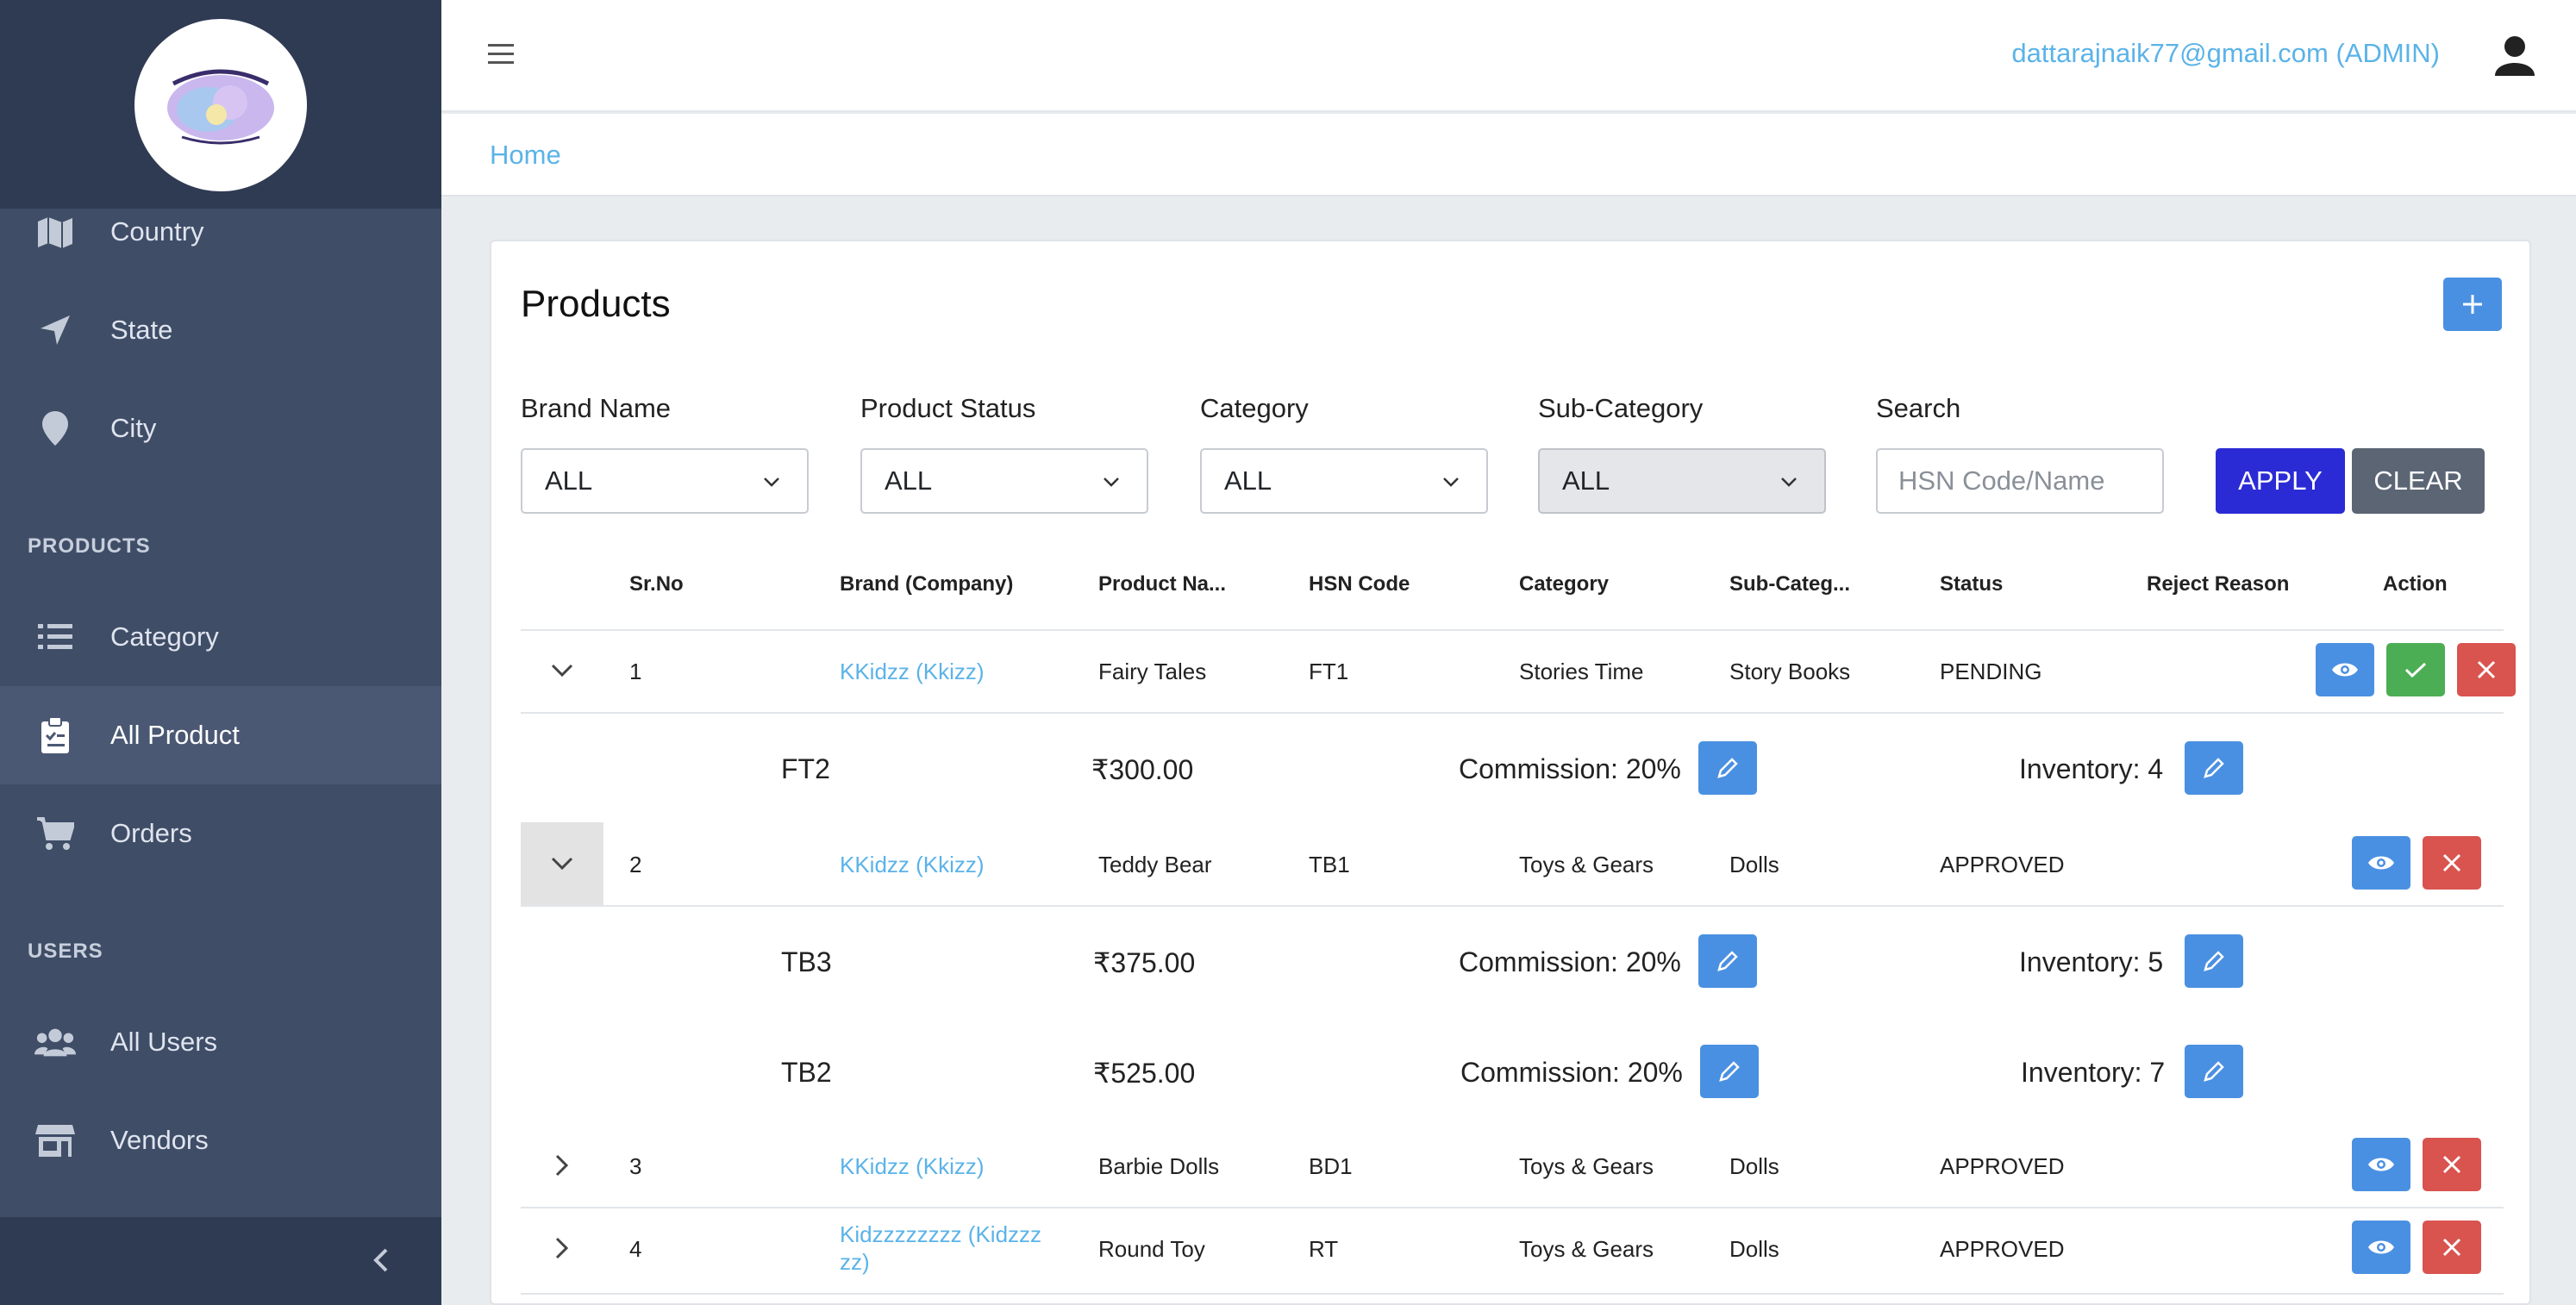  What do you see at coordinates (1155, 864) in the screenshot?
I see `cell-product: Teddy Bear` at bounding box center [1155, 864].